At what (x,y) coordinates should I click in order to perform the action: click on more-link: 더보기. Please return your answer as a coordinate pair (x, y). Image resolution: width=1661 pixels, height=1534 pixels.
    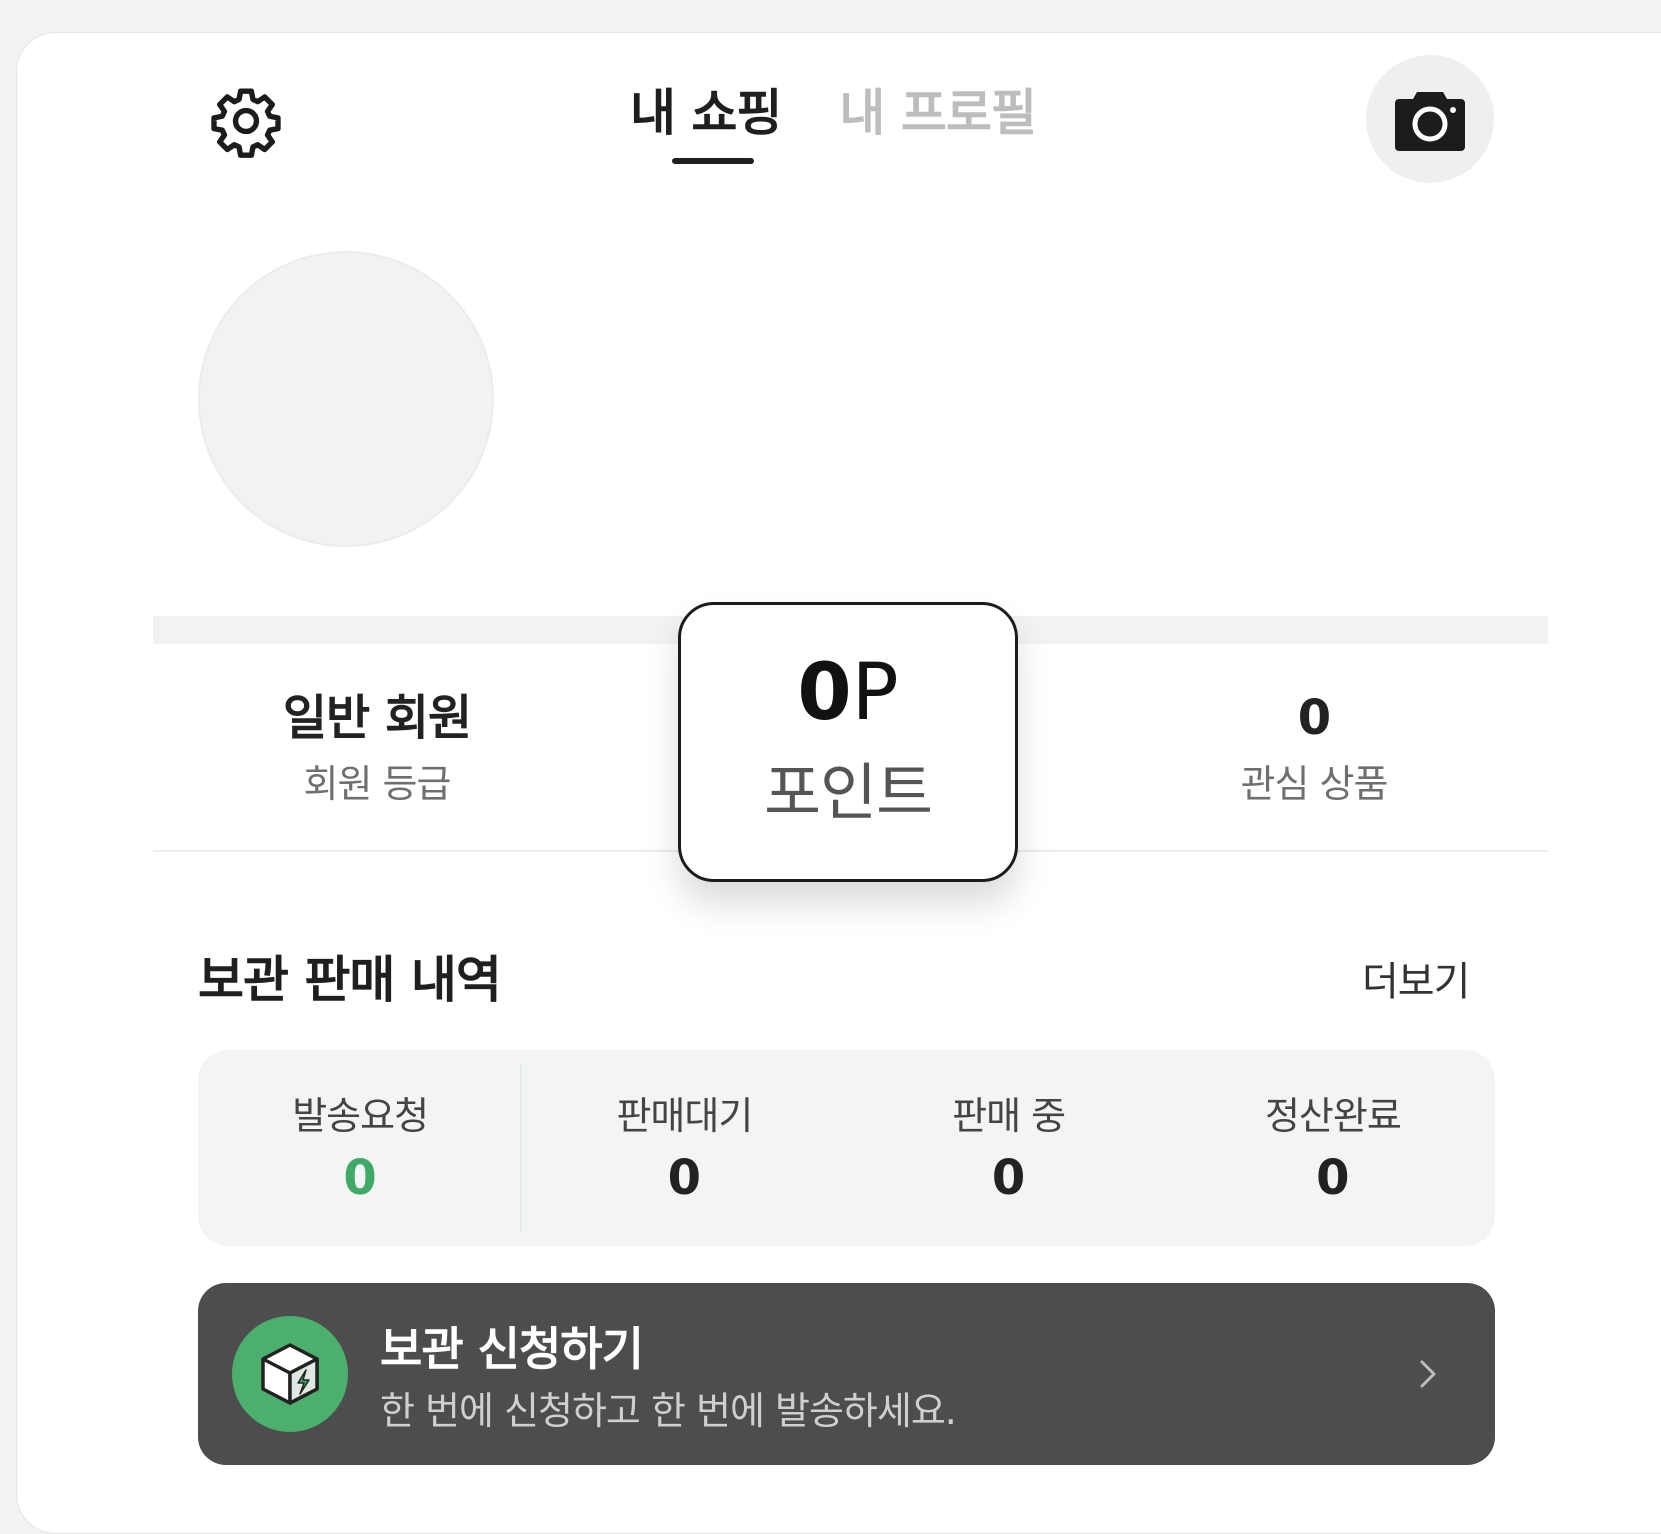
    Looking at the image, I should click on (1416, 982).